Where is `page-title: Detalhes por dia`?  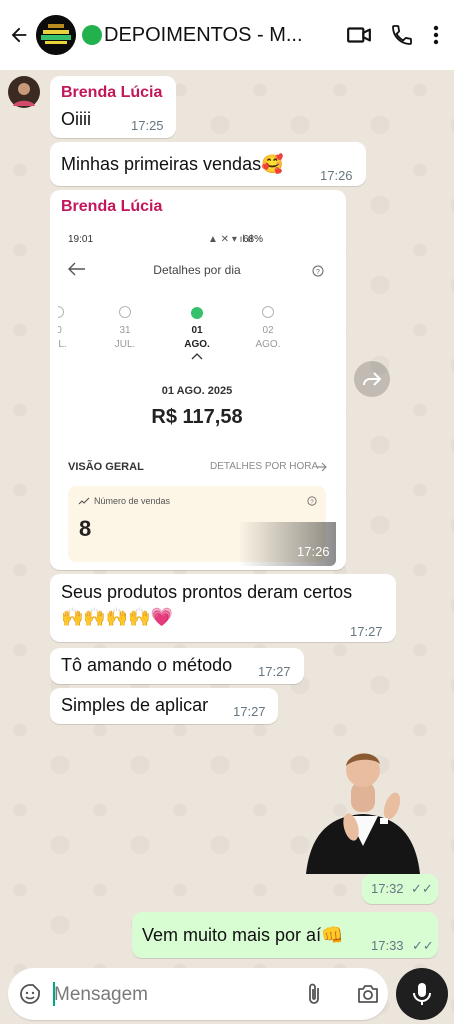 page-title: Detalhes por dia is located at coordinates (197, 270).